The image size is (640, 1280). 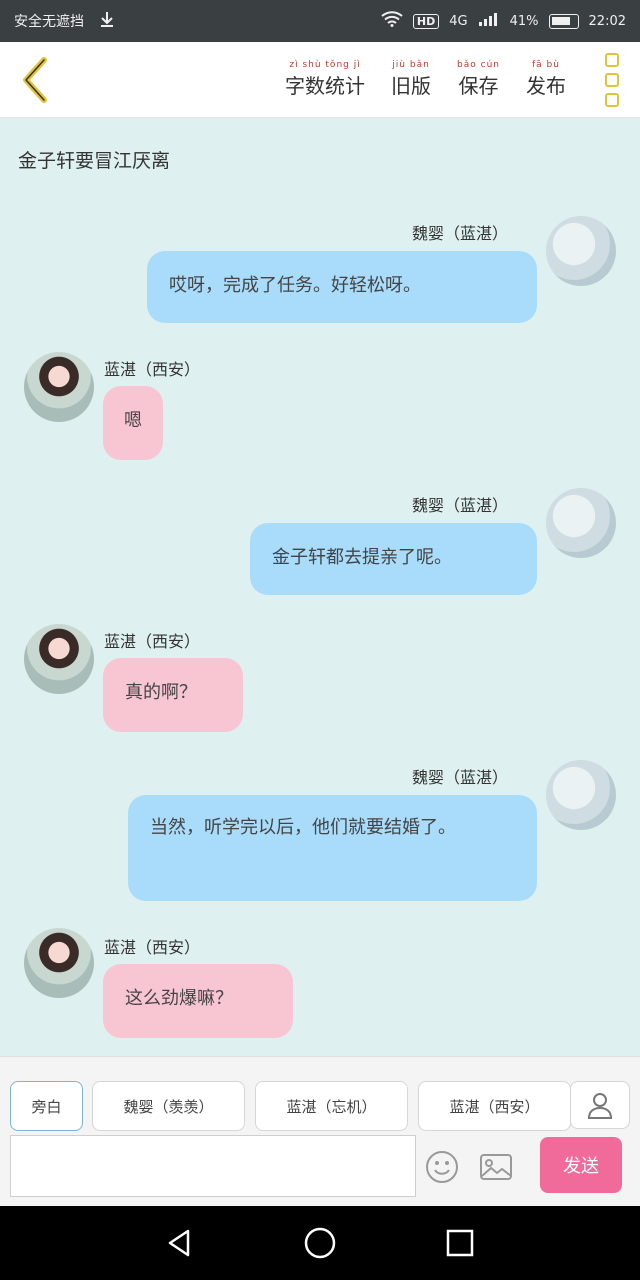 I want to click on chat-title: 金子轩要冒江厌离, so click(x=94, y=161).